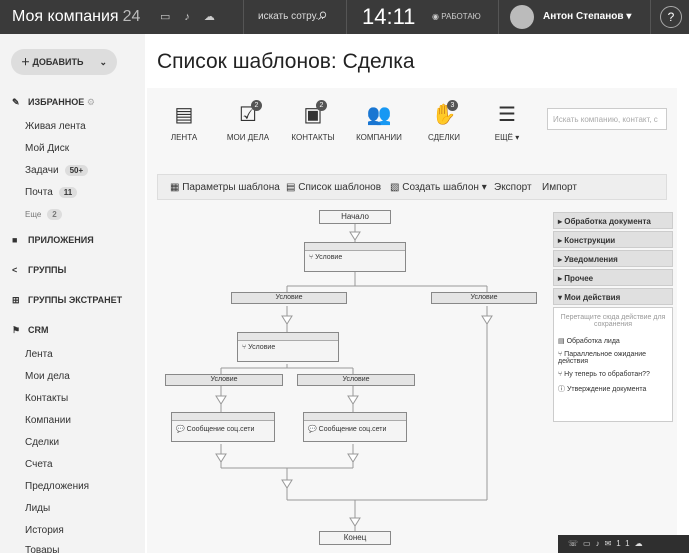 The image size is (689, 553). I want to click on section-groups: < ГРУППЫ, so click(39, 270).